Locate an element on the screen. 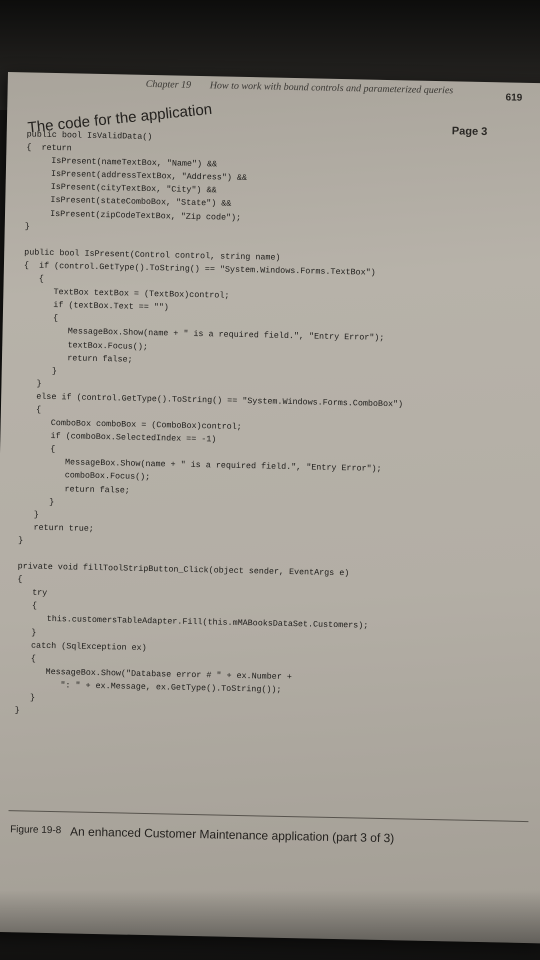  code-line: { return is located at coordinates (49, 148).